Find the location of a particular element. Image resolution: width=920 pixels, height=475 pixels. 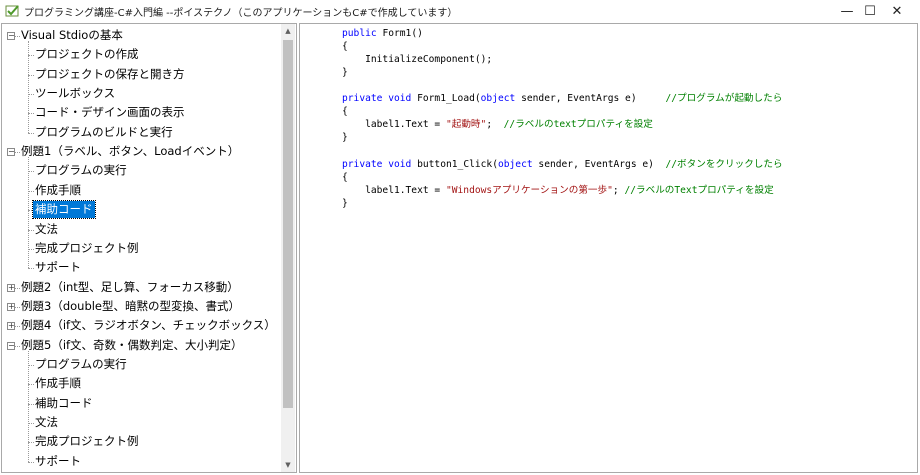

tree-item: プロジェクトの作成 is located at coordinates (87, 54).